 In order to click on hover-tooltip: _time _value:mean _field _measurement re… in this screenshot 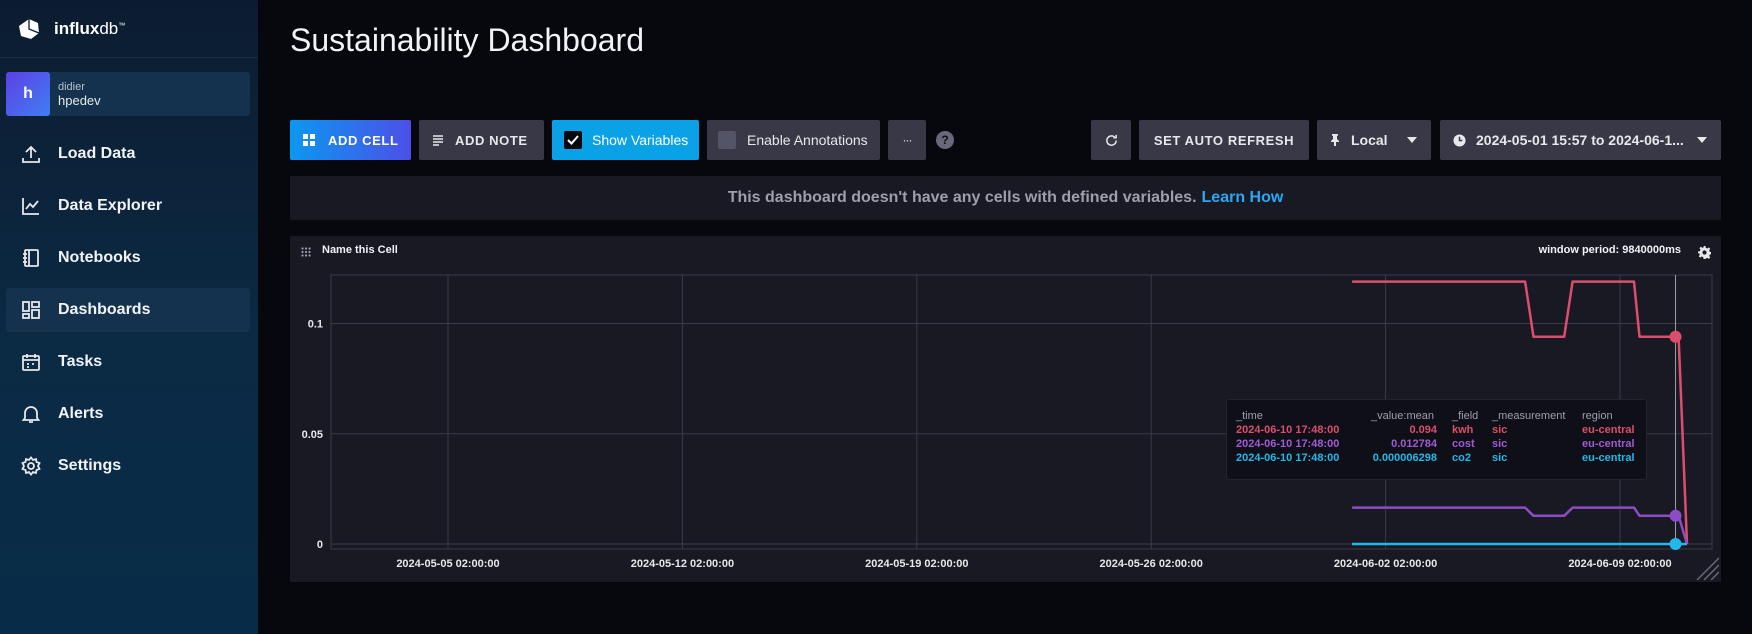, I will do `click(1436, 439)`.